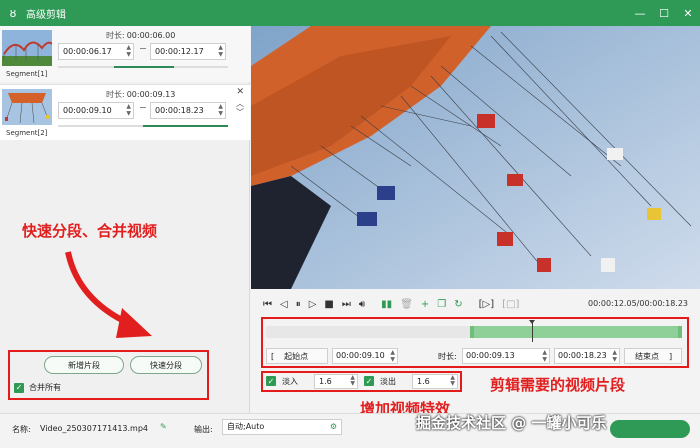  I want to click on title-bar: ȣ 高级剪辑 — ☐ ✕, so click(350, 13).